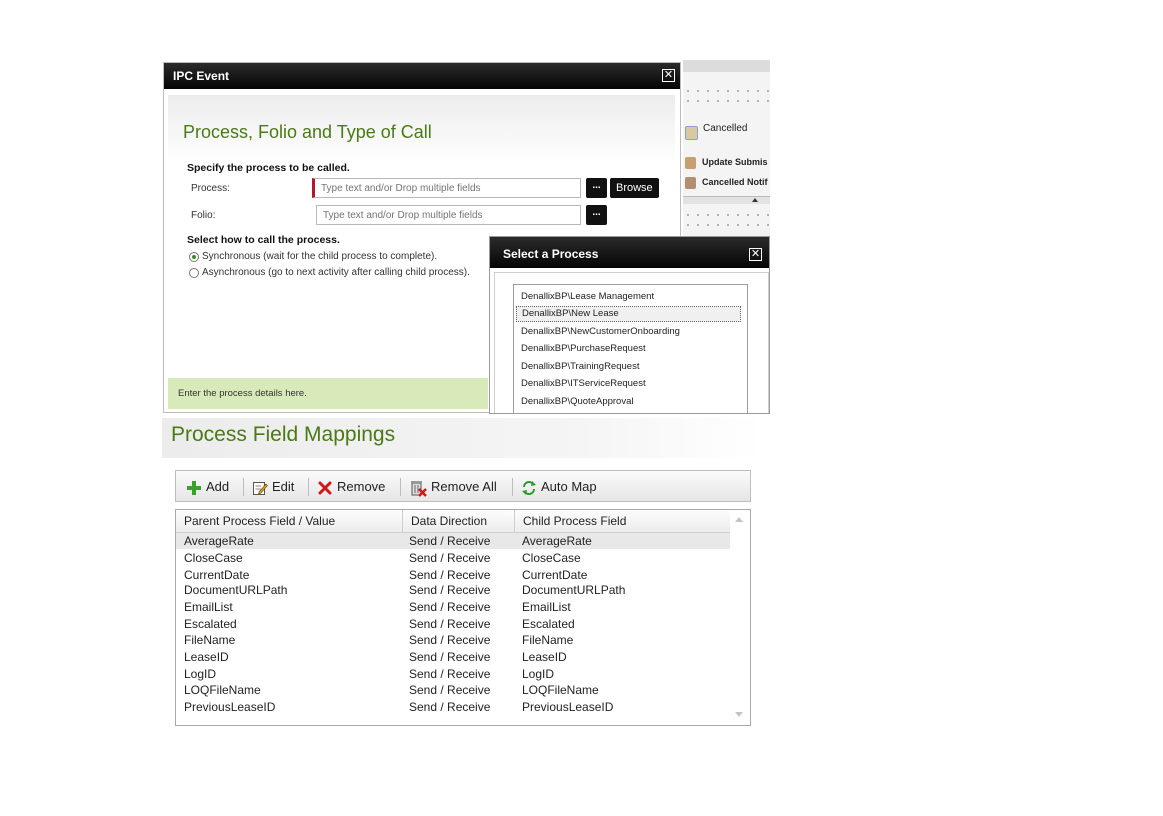 The width and height of the screenshot is (1163, 816). What do you see at coordinates (551, 558) in the screenshot?
I see `child-field-cell: CloseCase` at bounding box center [551, 558].